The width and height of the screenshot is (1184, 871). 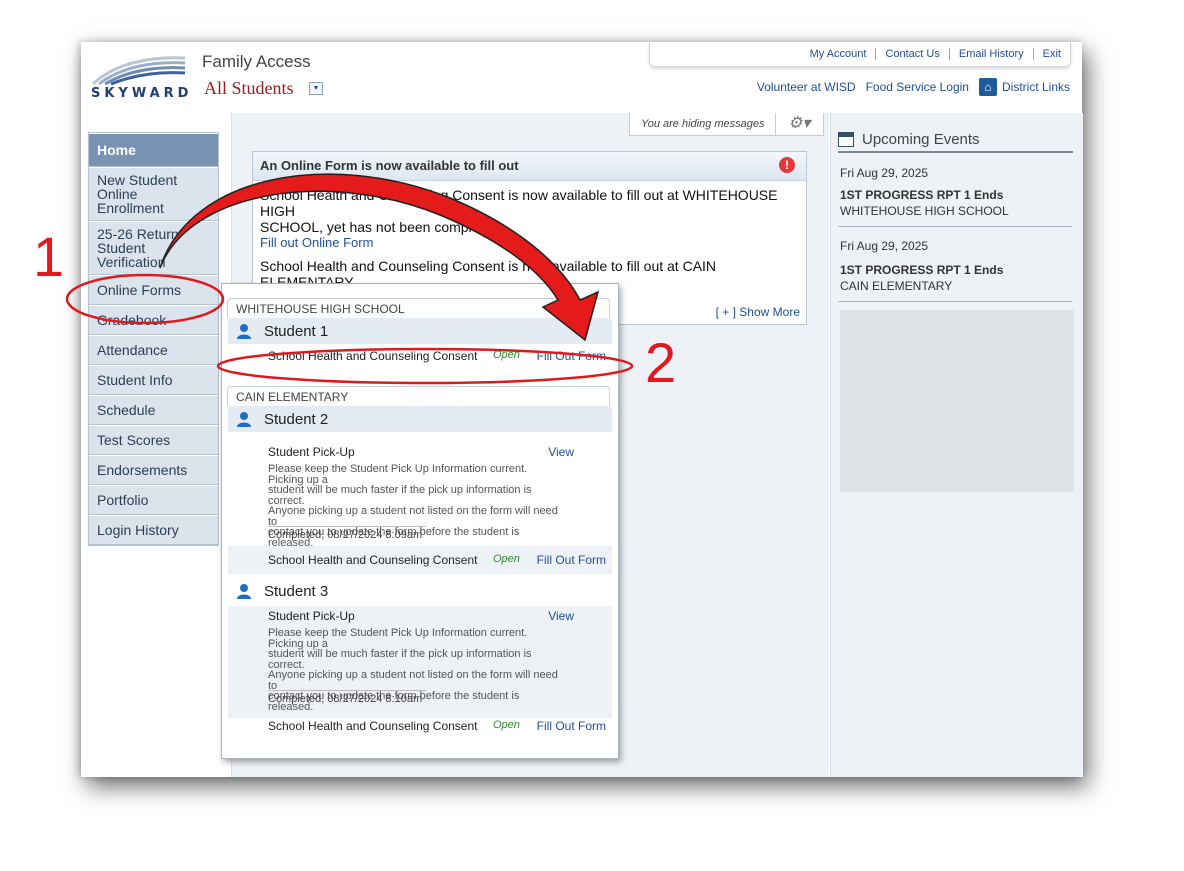 What do you see at coordinates (921, 139) in the screenshot?
I see `upcoming-events-title: Upcoming Events` at bounding box center [921, 139].